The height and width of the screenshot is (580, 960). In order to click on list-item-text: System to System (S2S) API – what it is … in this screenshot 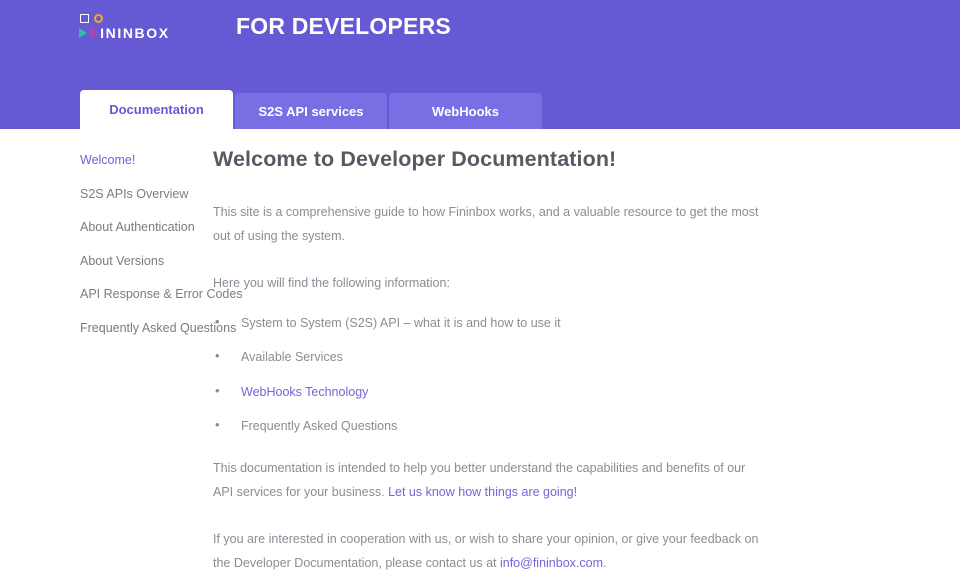, I will do `click(401, 322)`.